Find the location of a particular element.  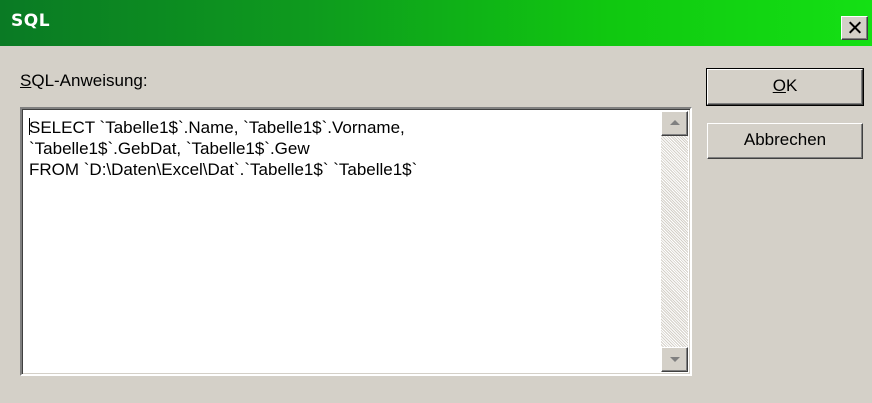

label-mnemonic: S is located at coordinates (26, 80).